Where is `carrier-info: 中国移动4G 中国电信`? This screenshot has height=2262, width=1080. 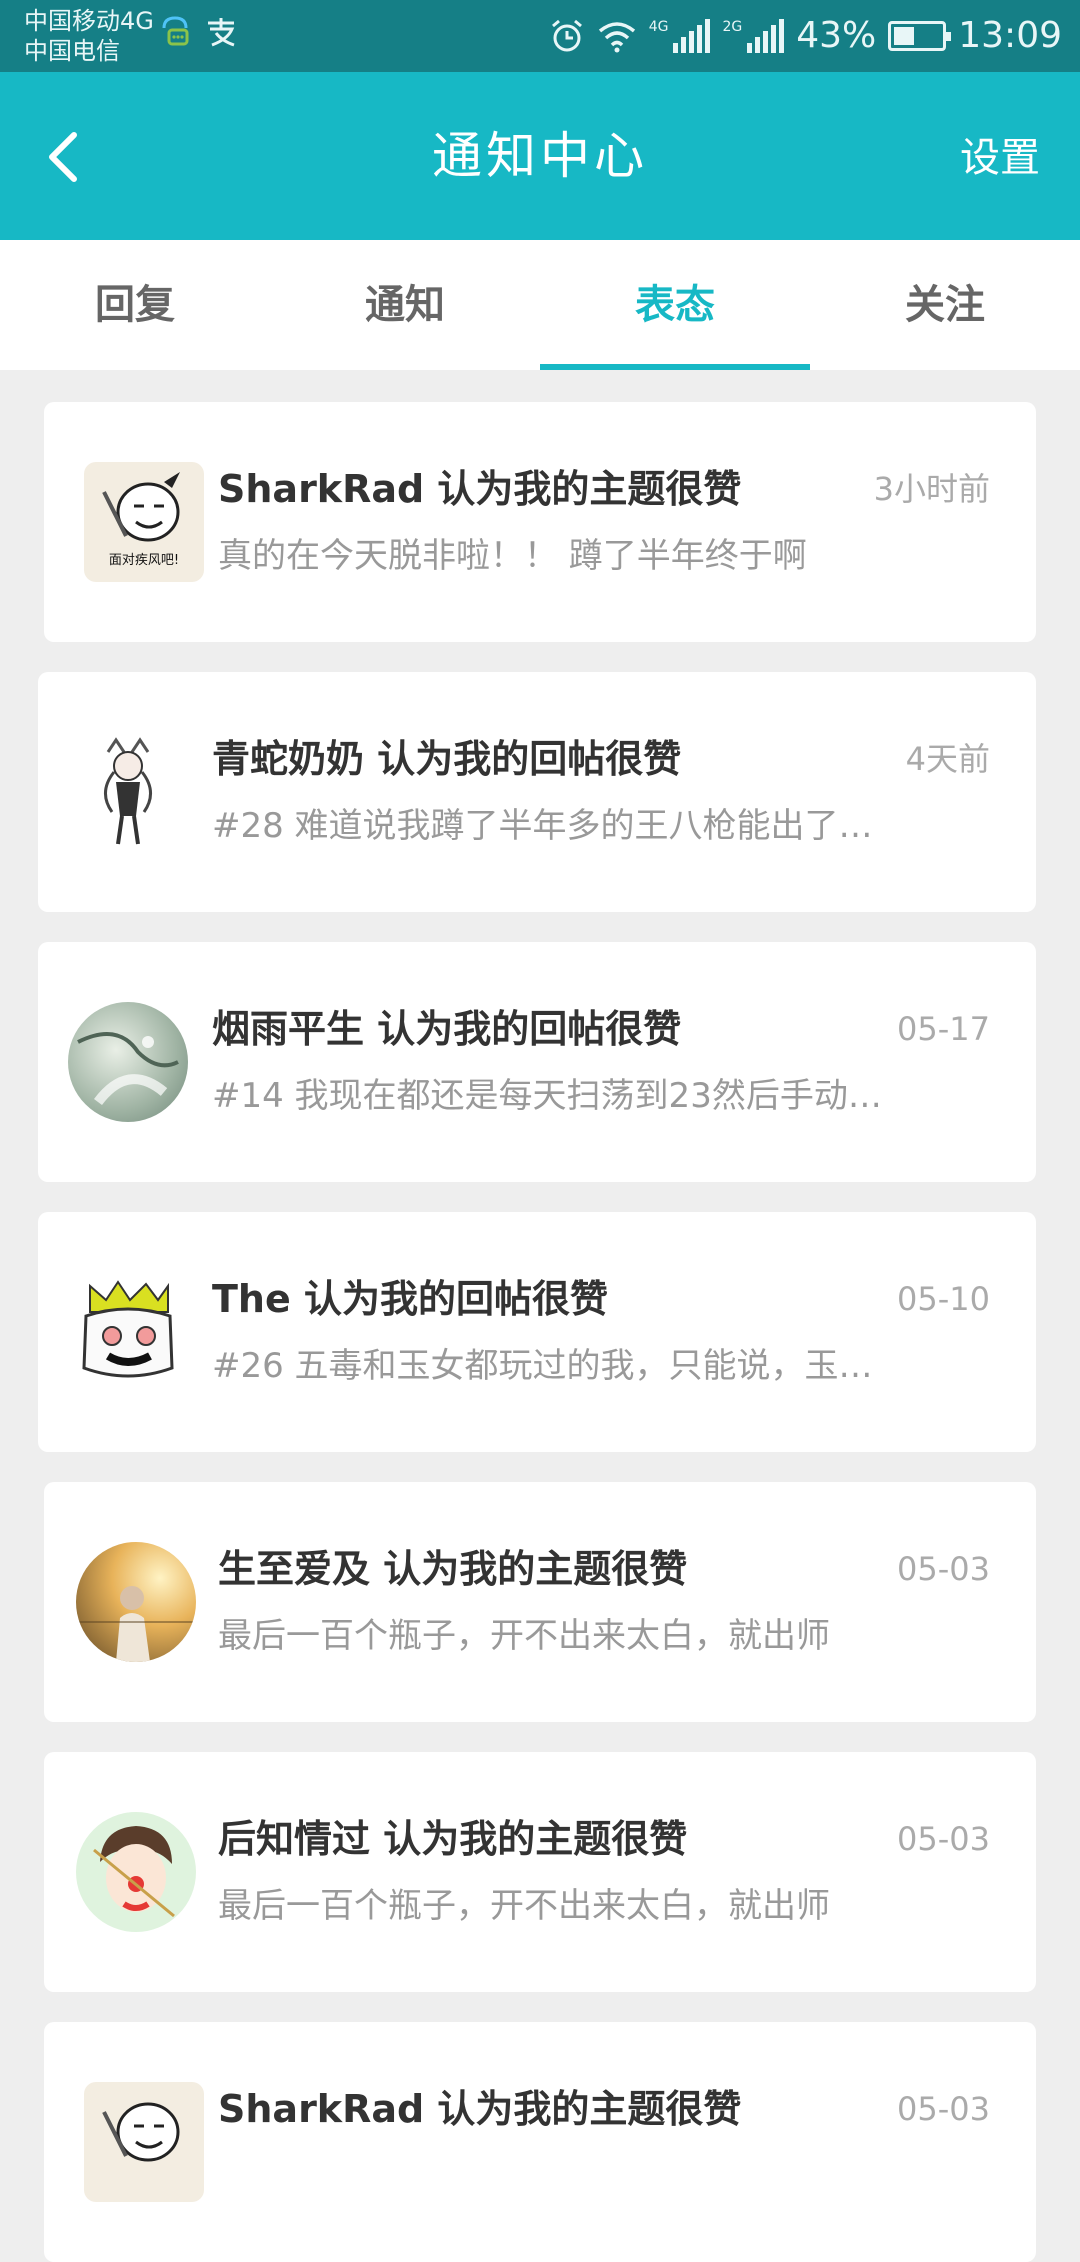 carrier-info: 中国移动4G 中国电信 is located at coordinates (89, 36).